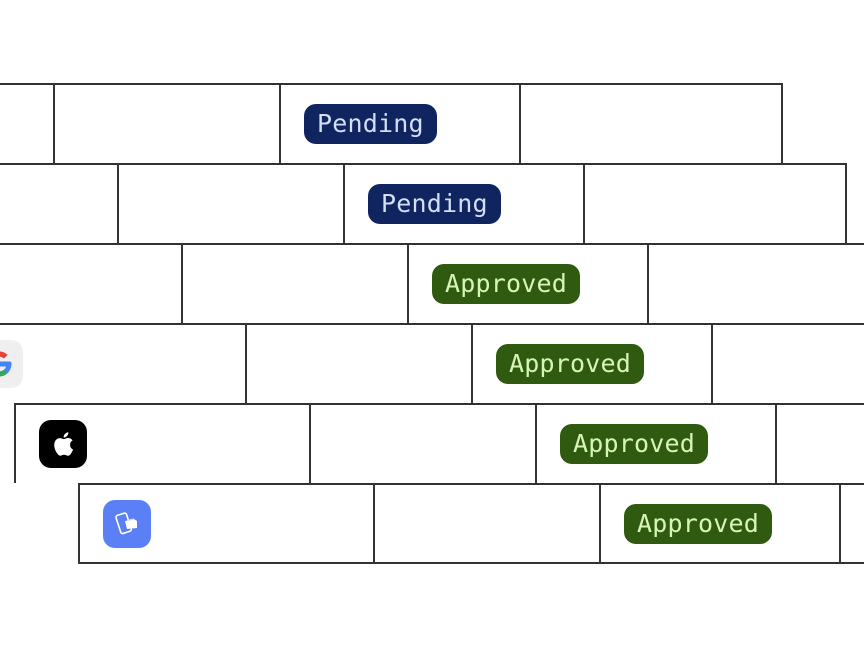 The height and width of the screenshot is (660, 864). What do you see at coordinates (11, 364) in the screenshot?
I see `google-icon` at bounding box center [11, 364].